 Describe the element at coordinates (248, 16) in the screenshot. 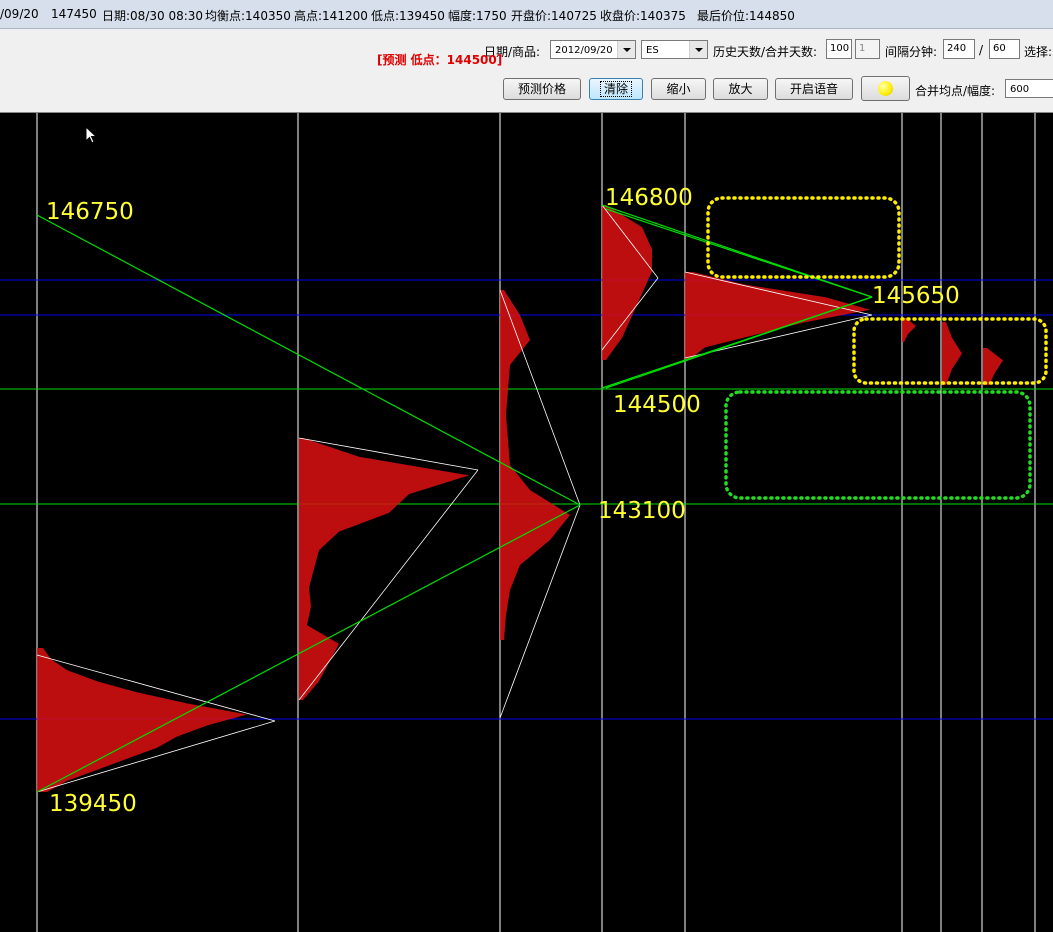

I see `status-balance: 均衡点:140350` at that location.